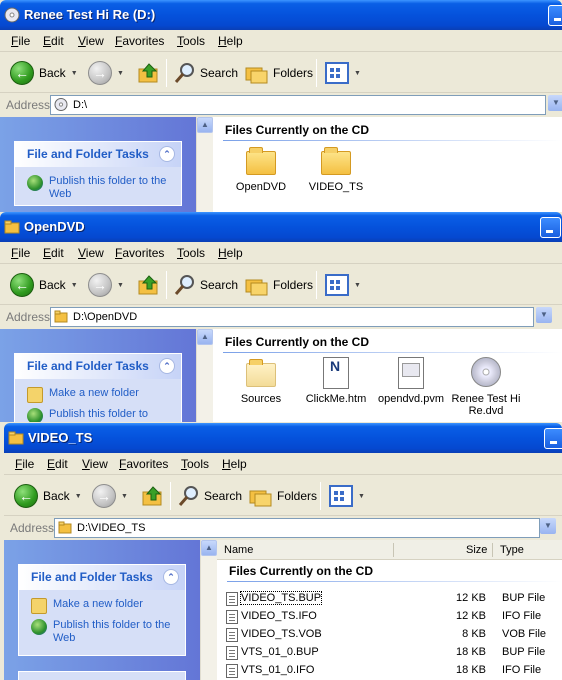 This screenshot has height=680, width=562. What do you see at coordinates (389, 671) in the screenshot?
I see `table-row: VTS_01_0.IFO 18 KB IFO File` at bounding box center [389, 671].